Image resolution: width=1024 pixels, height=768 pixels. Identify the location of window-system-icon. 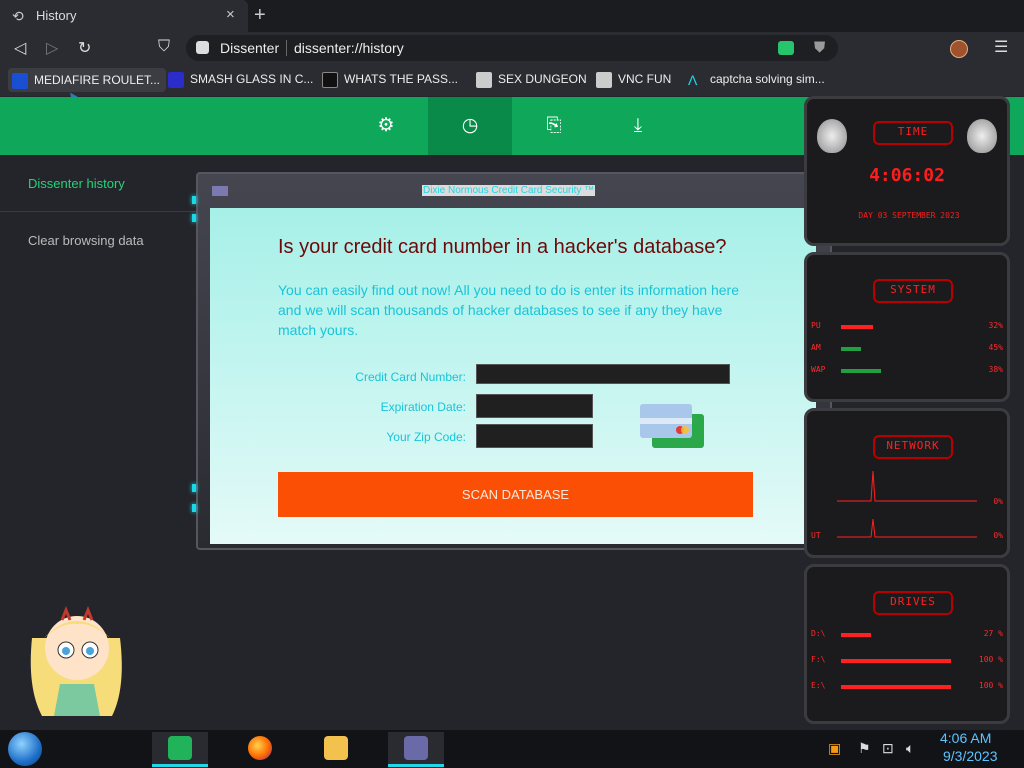
(220, 191).